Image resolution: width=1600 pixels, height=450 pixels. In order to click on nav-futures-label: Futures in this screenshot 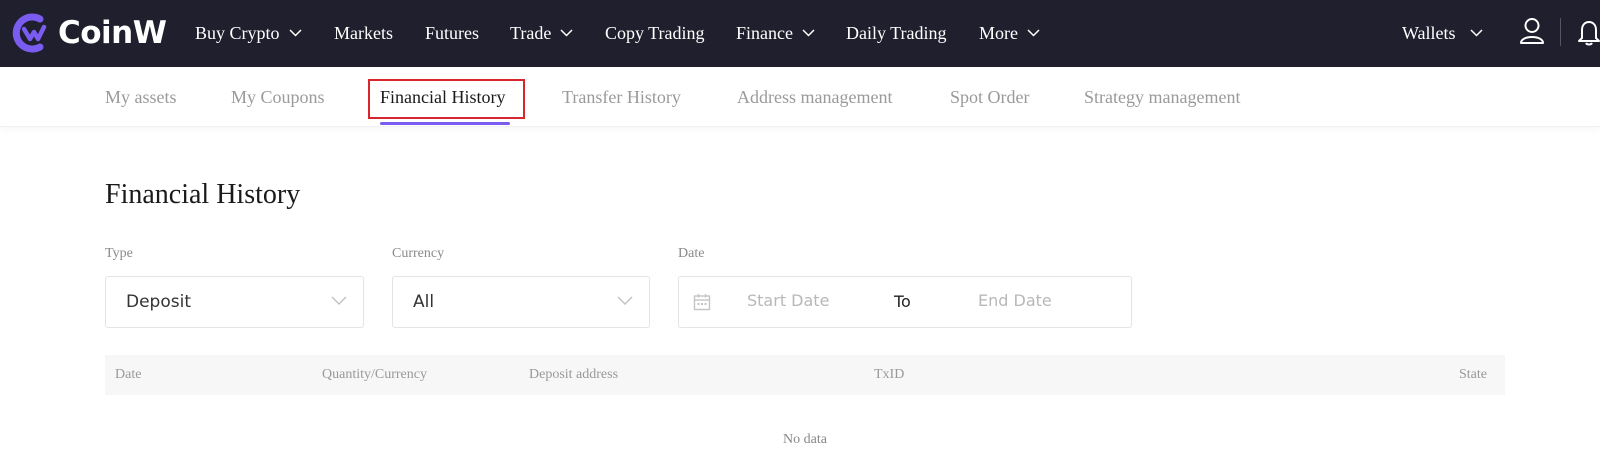, I will do `click(452, 32)`.